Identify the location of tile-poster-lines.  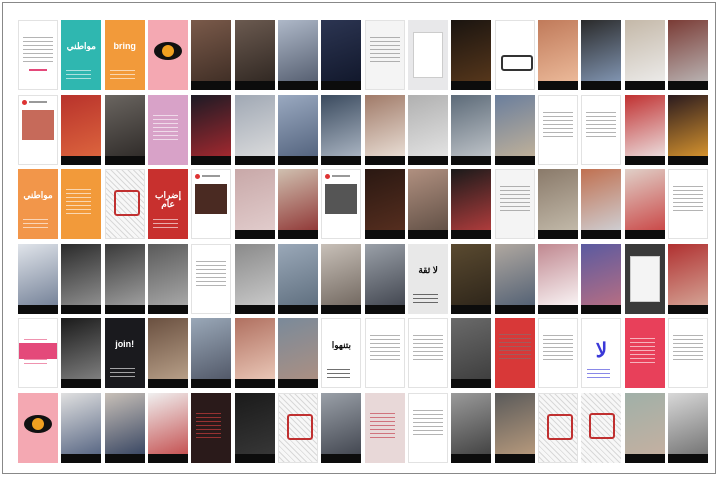
(599, 375).